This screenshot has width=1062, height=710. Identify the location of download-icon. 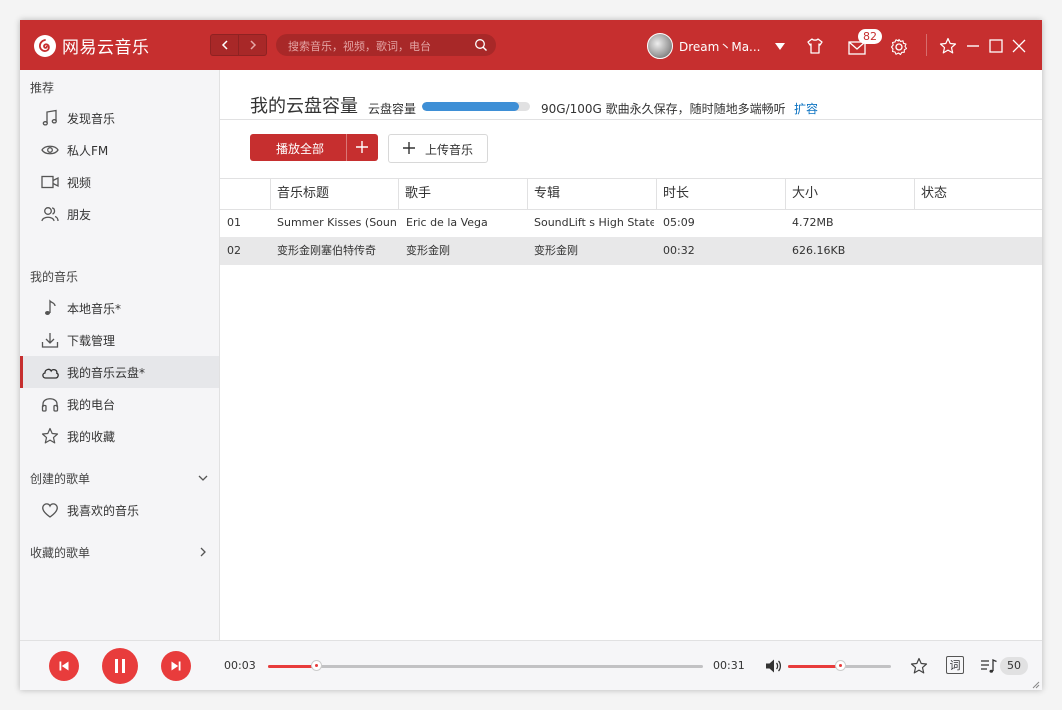
(50, 340).